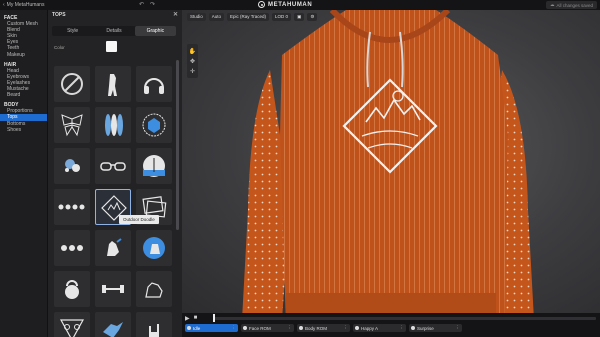 The height and width of the screenshot is (337, 600). I want to click on no-graphic-icon, so click(72, 84).